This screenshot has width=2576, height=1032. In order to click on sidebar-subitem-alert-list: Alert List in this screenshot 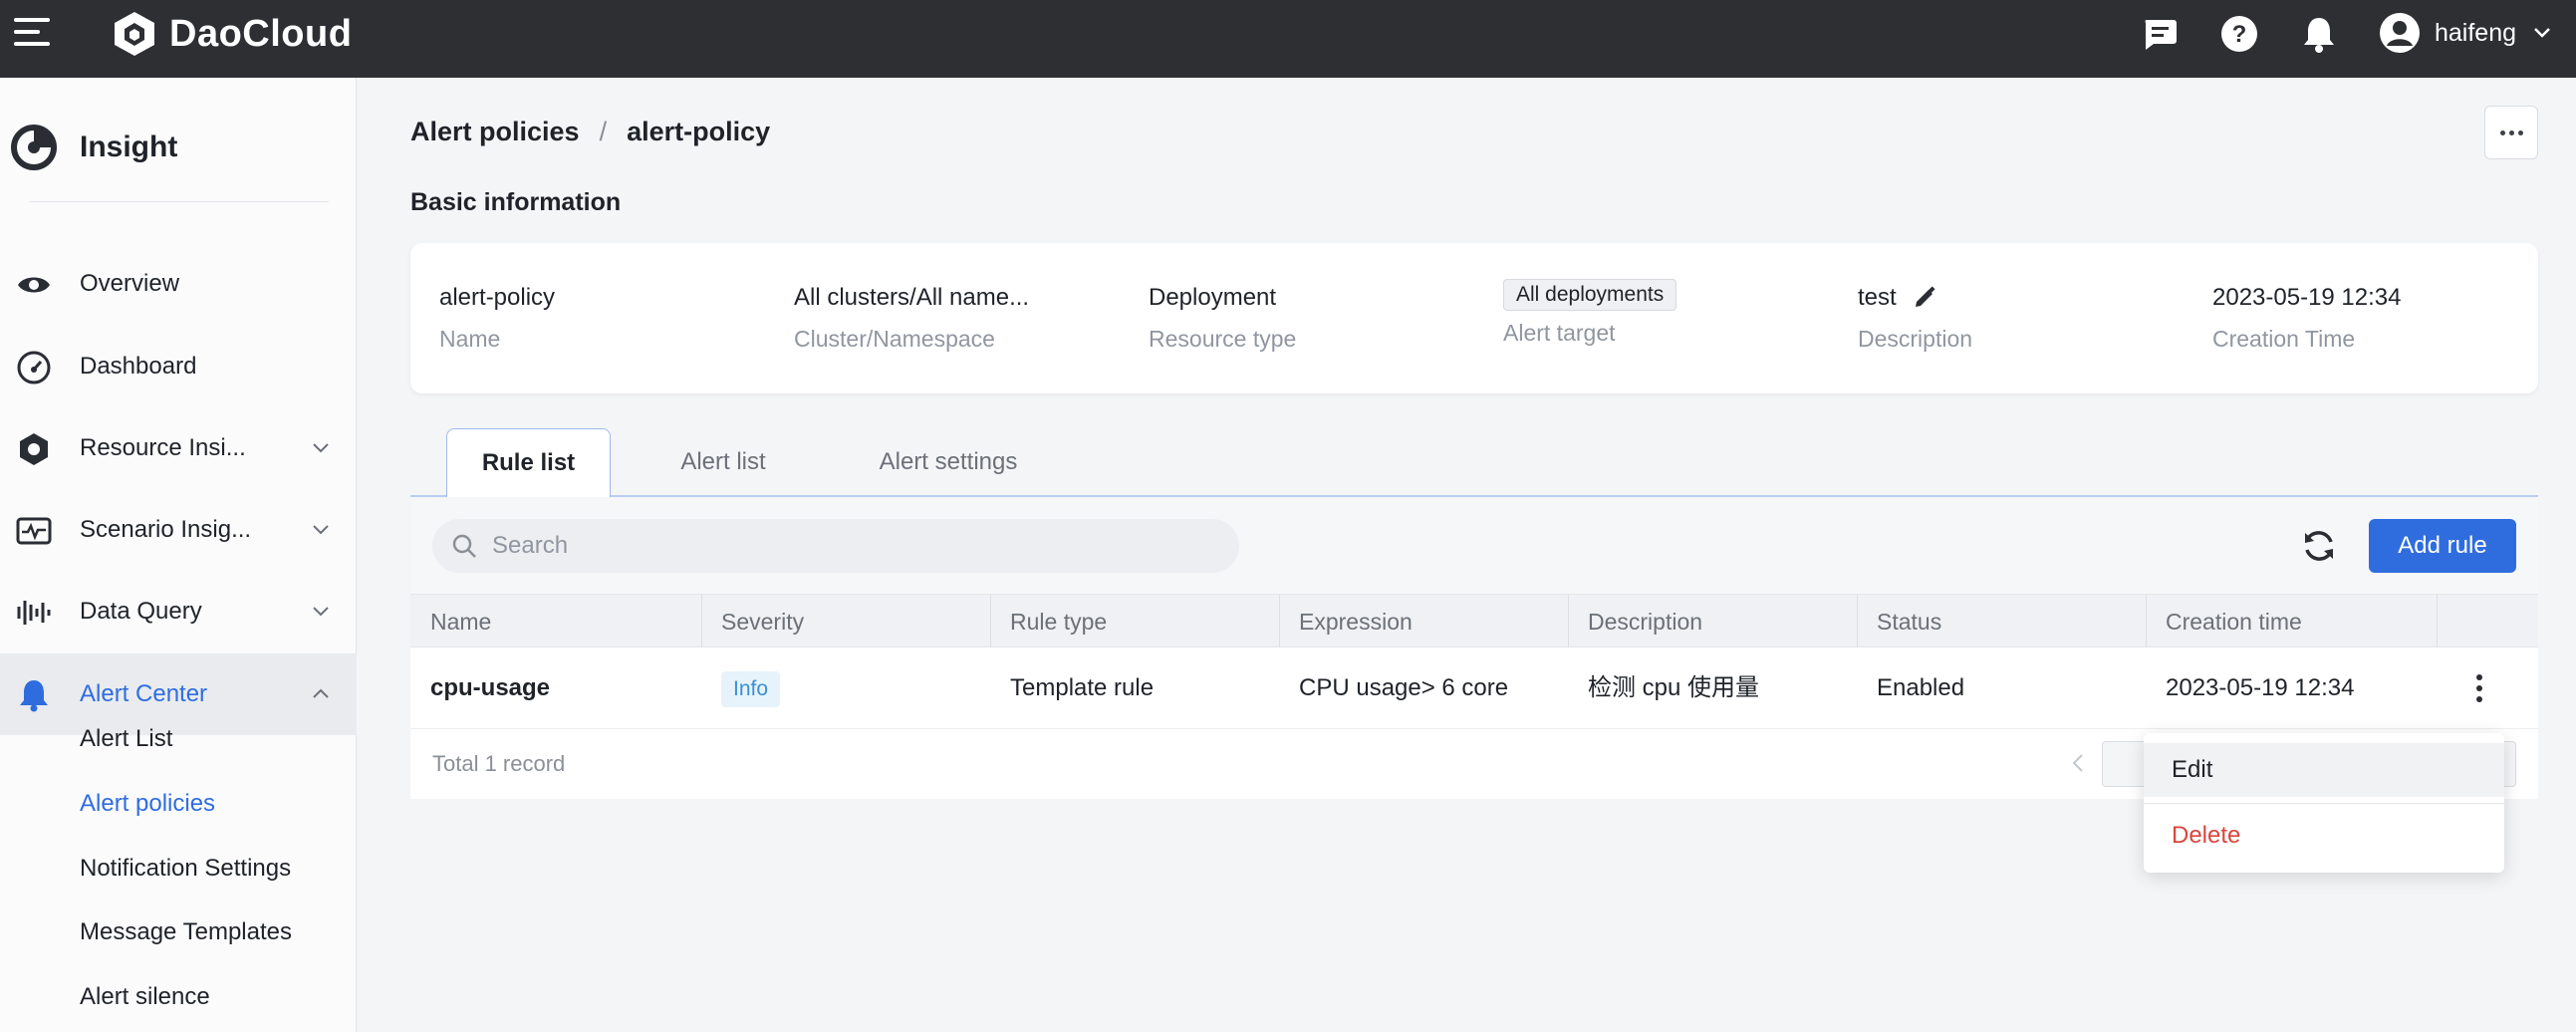, I will do `click(126, 739)`.